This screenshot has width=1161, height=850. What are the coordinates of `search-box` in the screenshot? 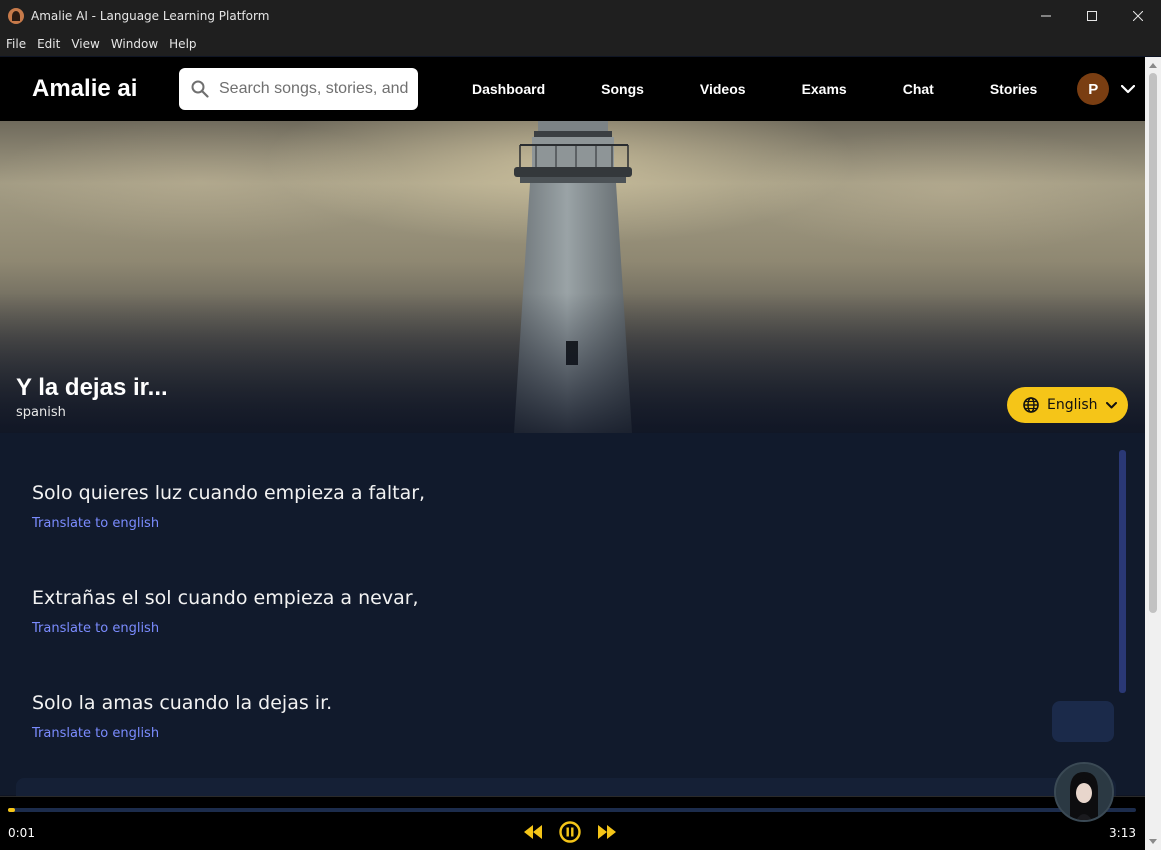 It's located at (298, 89).